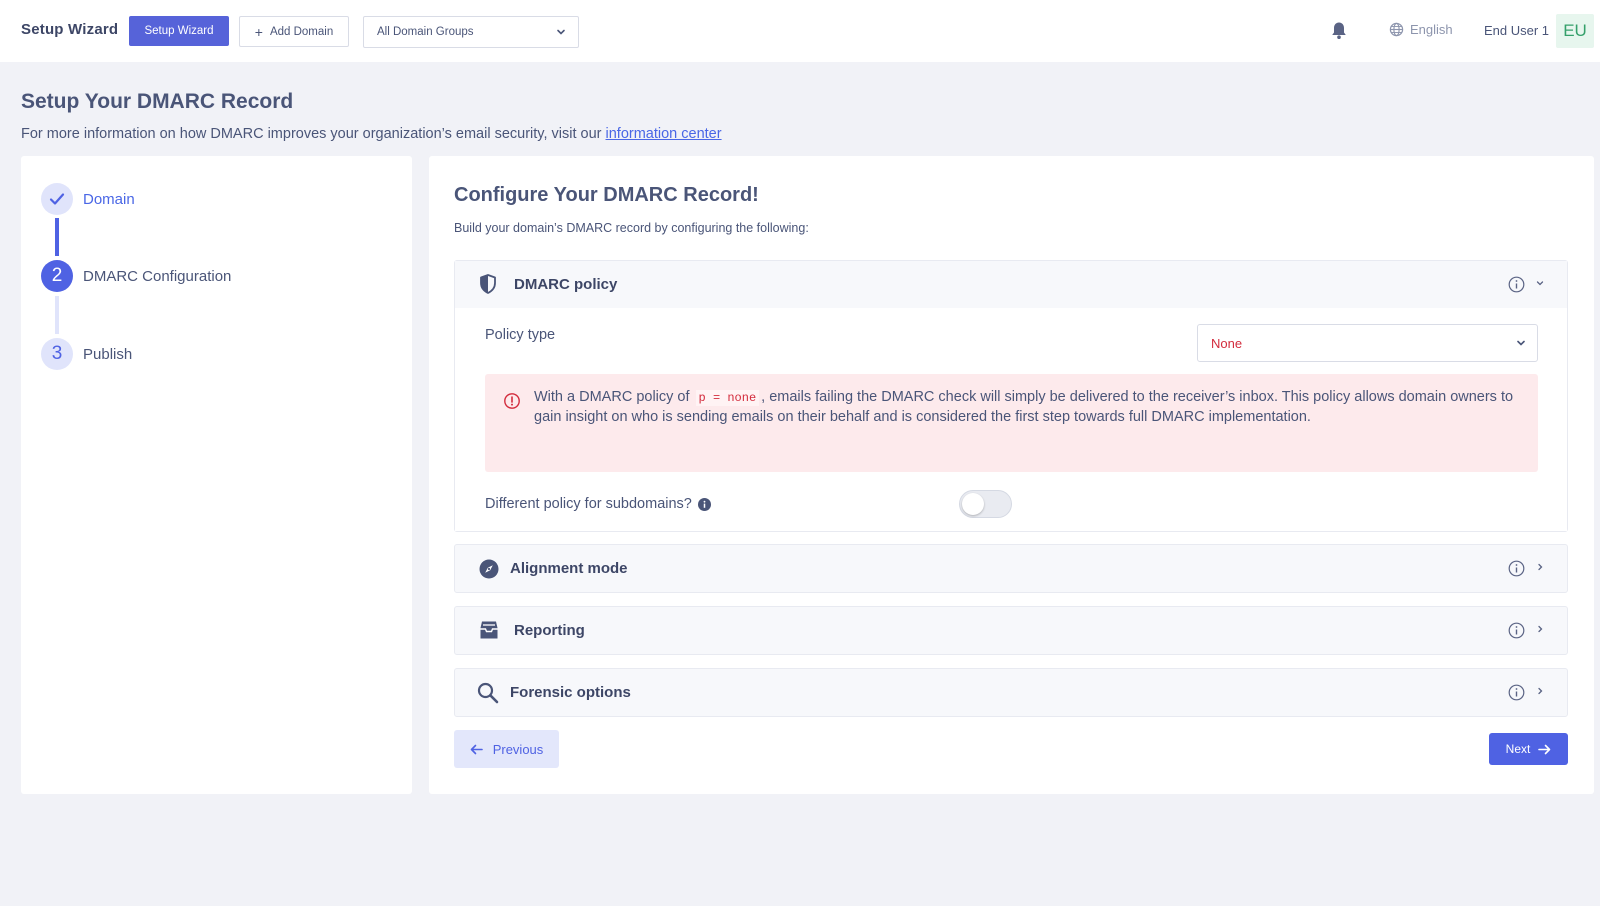 Image resolution: width=1600 pixels, height=906 pixels. What do you see at coordinates (301, 31) in the screenshot?
I see `add-domain-label: Add Domain` at bounding box center [301, 31].